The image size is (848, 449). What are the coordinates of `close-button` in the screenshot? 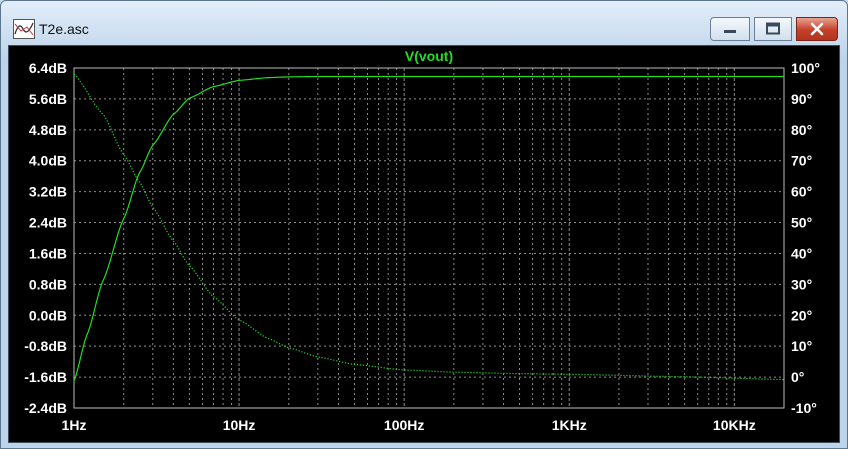 It's located at (817, 29).